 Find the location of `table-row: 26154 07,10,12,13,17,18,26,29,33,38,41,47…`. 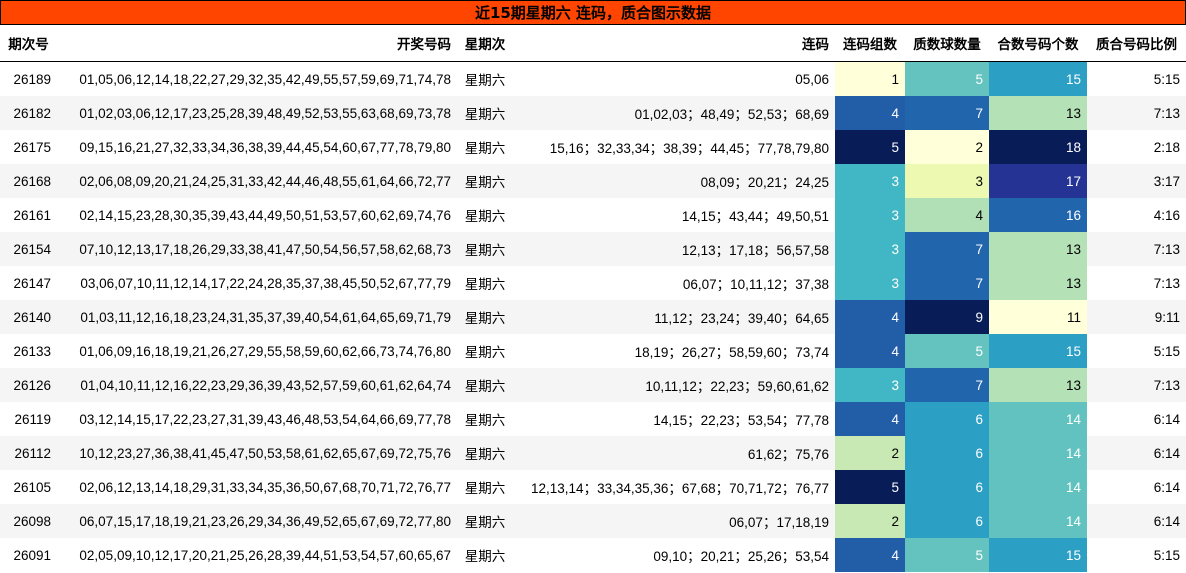

table-row: 26154 07,10,12,13,17,18,26,29,33,38,41,47… is located at coordinates (593, 249).